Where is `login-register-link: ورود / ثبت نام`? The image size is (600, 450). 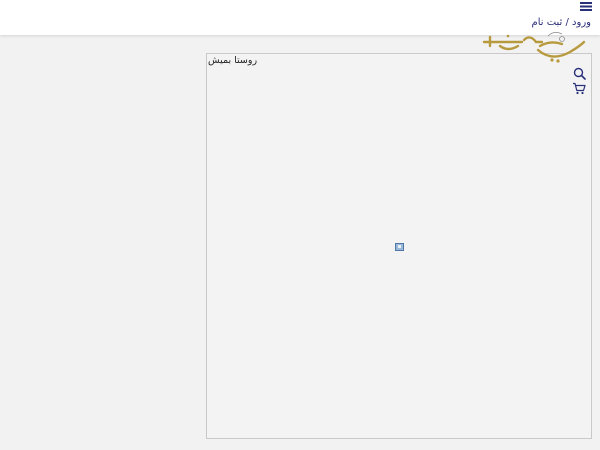
login-register-link: ورود / ثبت نام is located at coordinates (562, 22).